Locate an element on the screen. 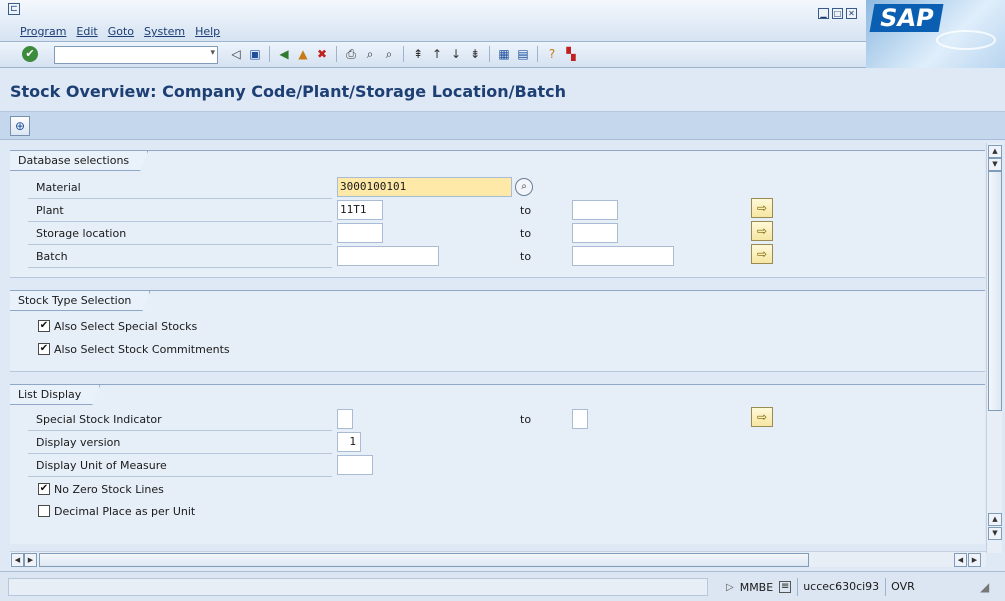  no-zero-stock-lines-option: ✔ No Zero Stock Lines is located at coordinates (101, 489).